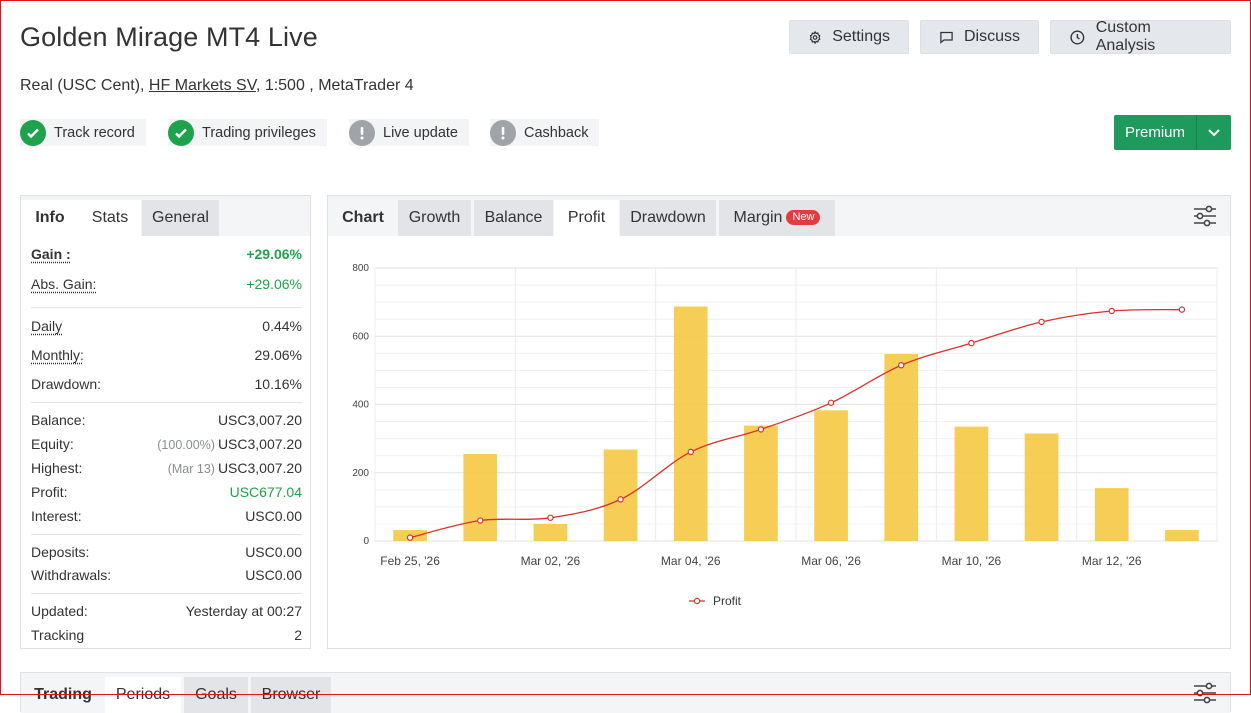 Image resolution: width=1251 pixels, height=713 pixels. What do you see at coordinates (60, 552) in the screenshot?
I see `deposits-label: Deposits:` at bounding box center [60, 552].